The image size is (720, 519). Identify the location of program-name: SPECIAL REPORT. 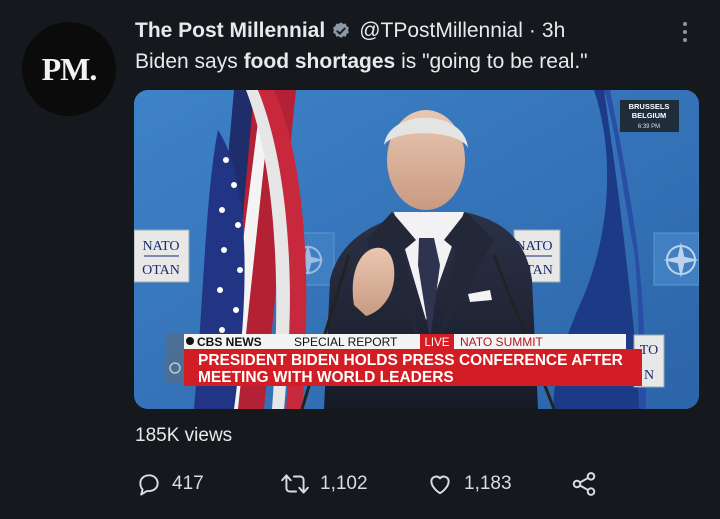
(346, 342).